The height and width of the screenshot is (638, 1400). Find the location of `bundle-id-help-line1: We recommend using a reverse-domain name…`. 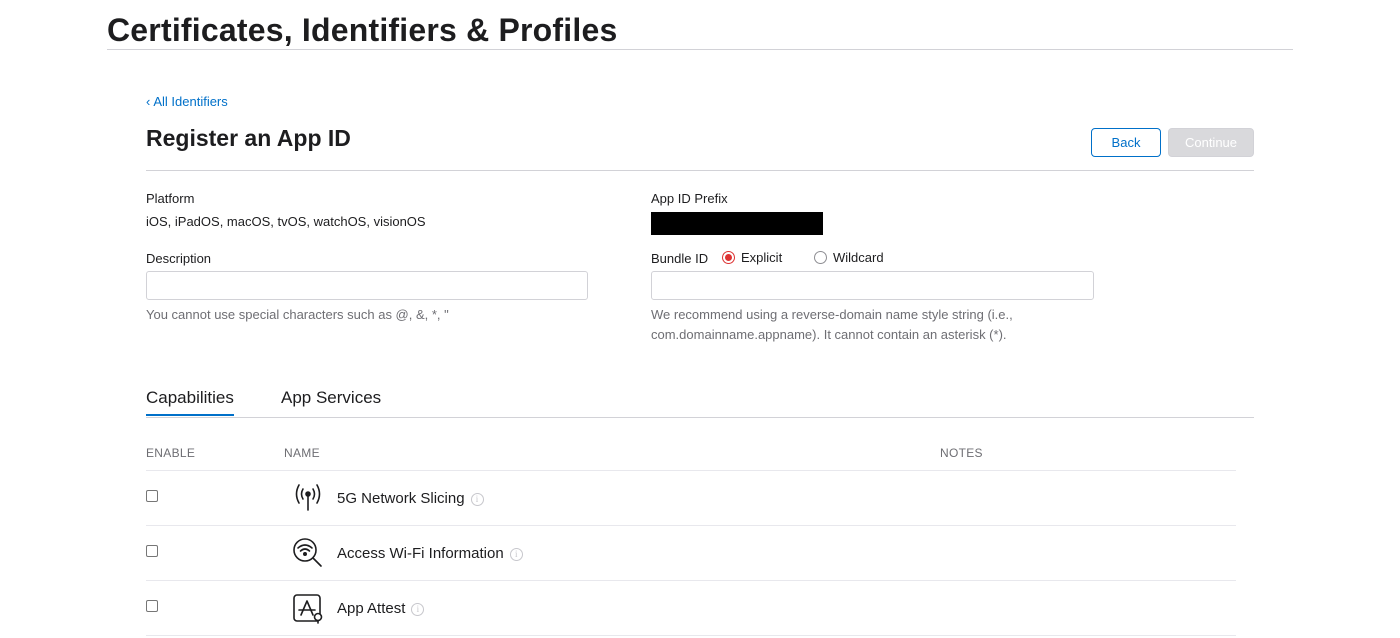

bundle-id-help-line1: We recommend using a reverse-domain name… is located at coordinates (832, 314).